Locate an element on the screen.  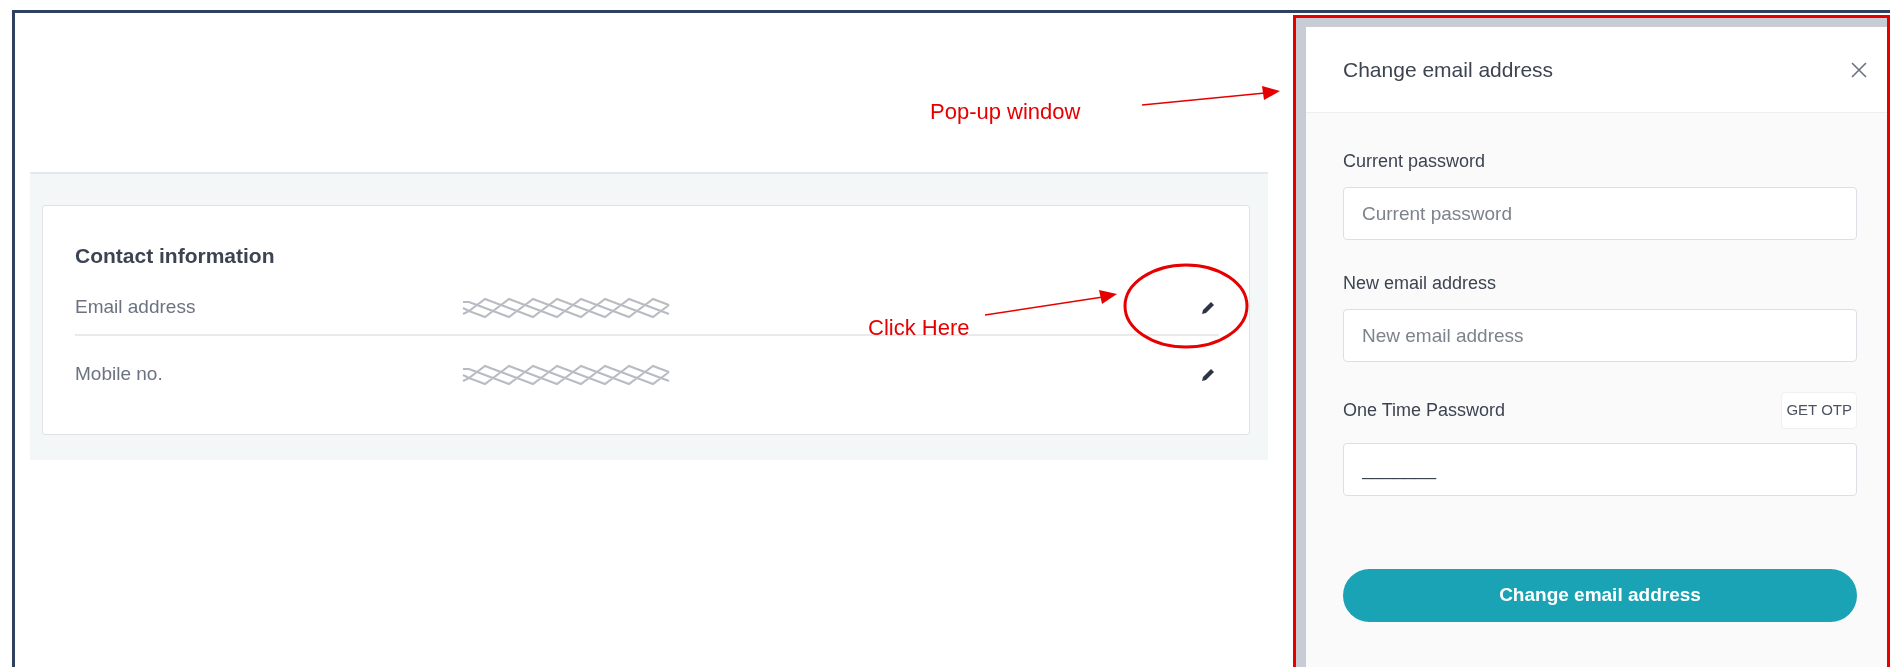
field-label: Current password is located at coordinates (1414, 161).